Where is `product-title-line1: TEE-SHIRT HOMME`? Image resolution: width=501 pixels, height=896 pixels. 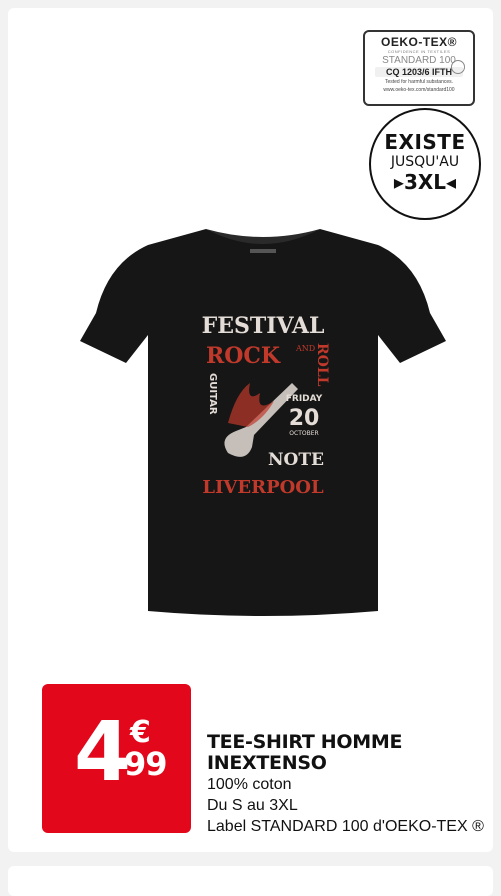
product-title-line1: TEE-SHIRT HOMME is located at coordinates (305, 742).